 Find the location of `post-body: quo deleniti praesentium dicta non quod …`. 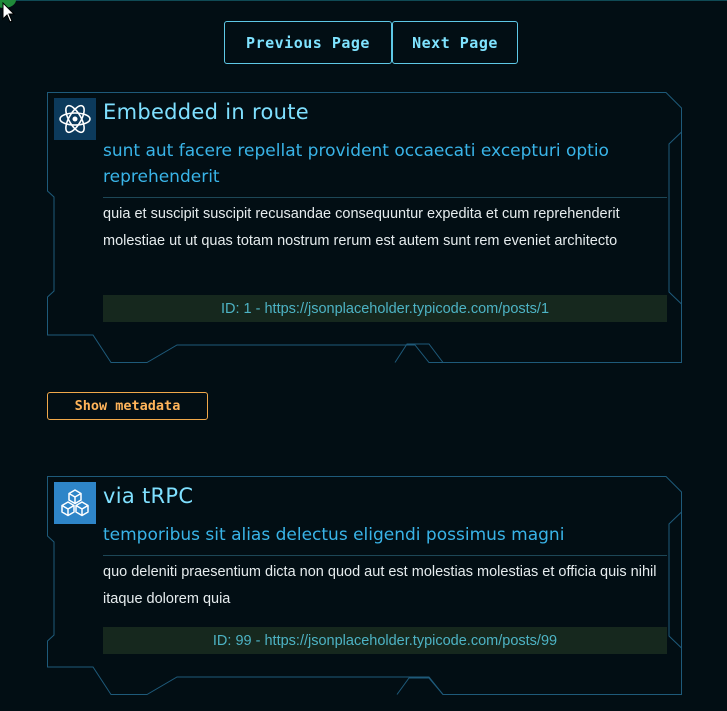

post-body: quo deleniti praesentium dicta non quod … is located at coordinates (380, 585).